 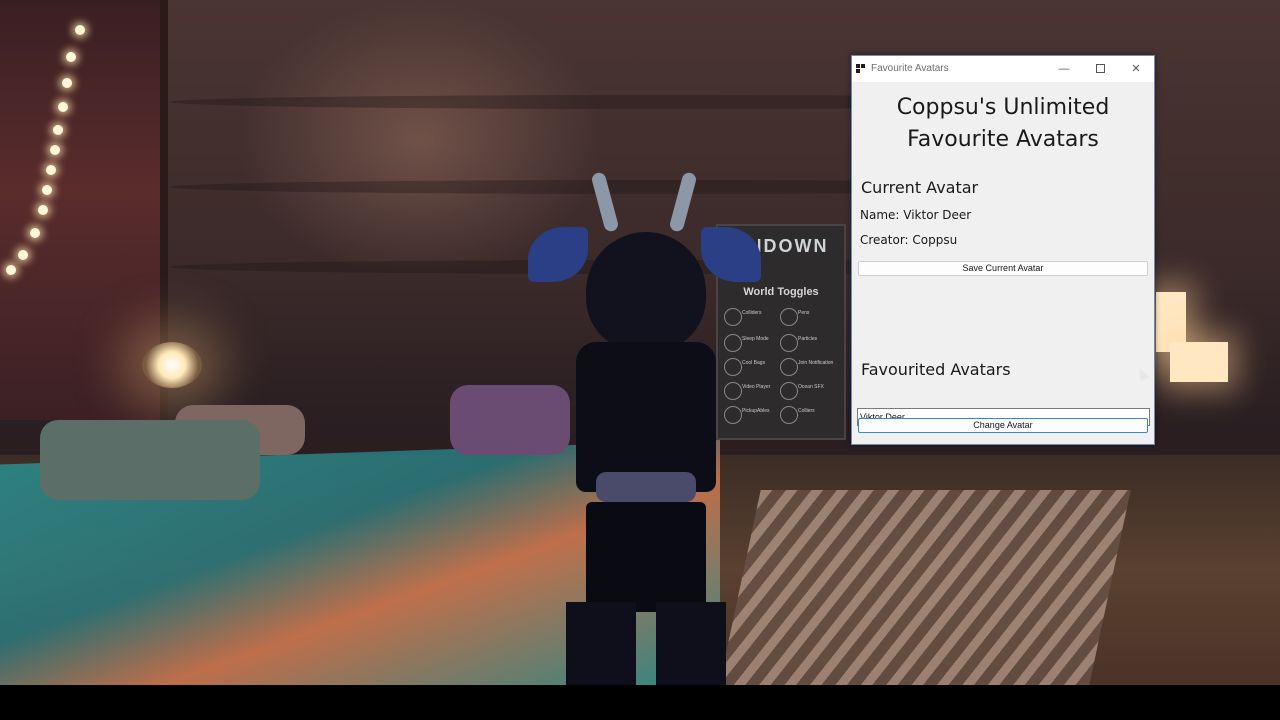 I want to click on toggle-label: Video Player, so click(x=756, y=387).